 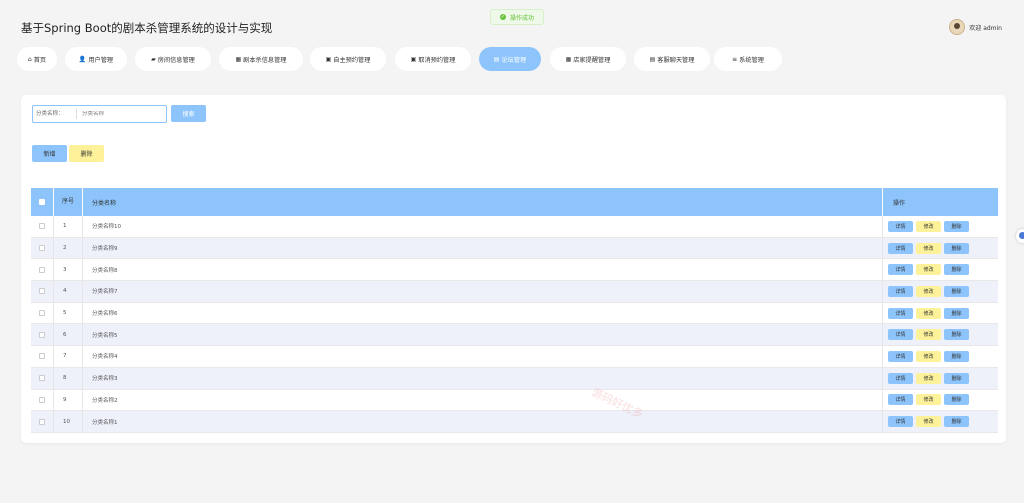 I want to click on nav-item-3: ▦ 剧本杀信息管理, so click(x=261, y=59).